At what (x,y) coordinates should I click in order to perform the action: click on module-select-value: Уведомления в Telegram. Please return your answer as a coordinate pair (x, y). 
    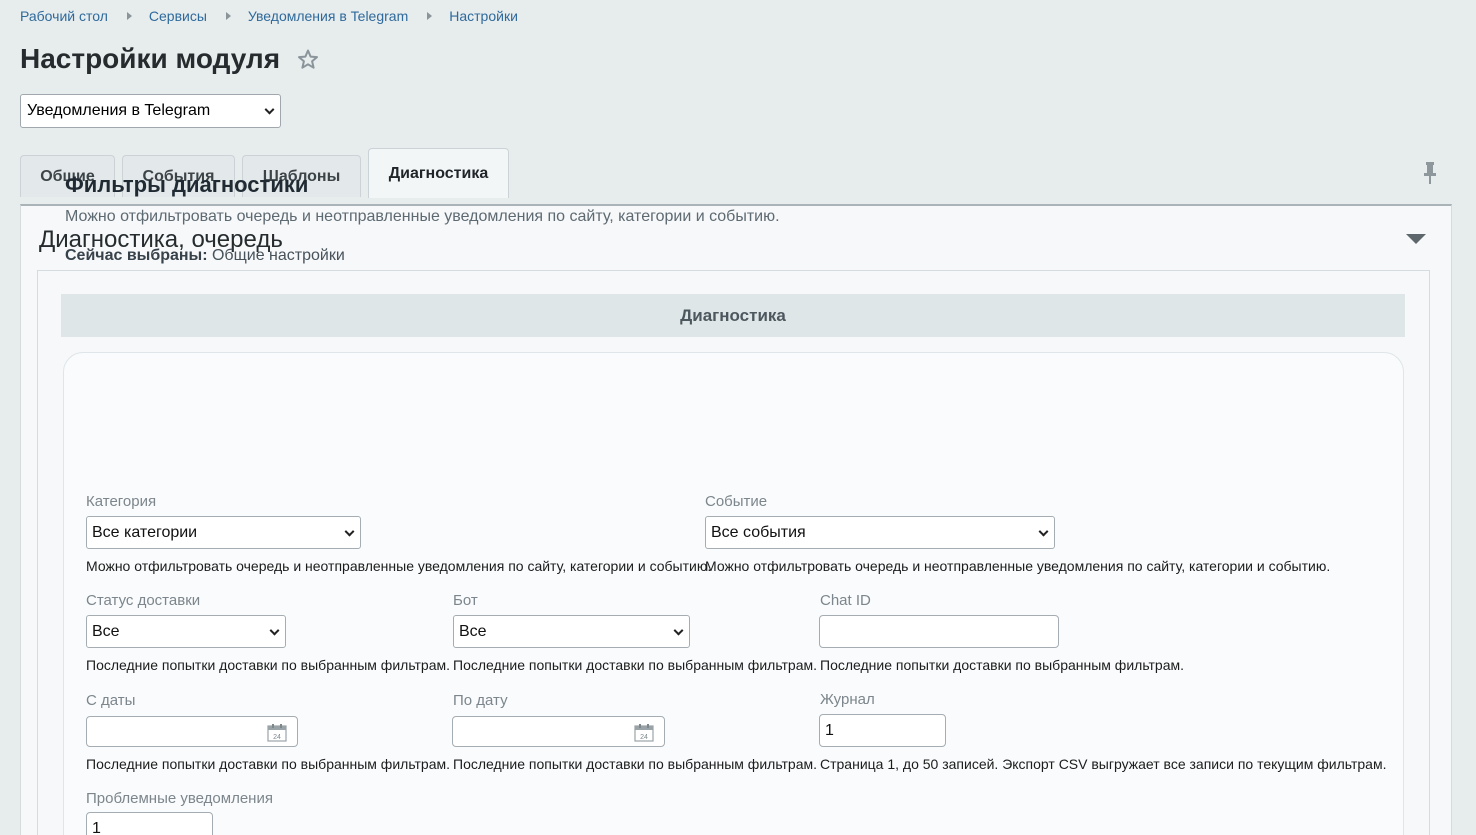
    Looking at the image, I should click on (119, 110).